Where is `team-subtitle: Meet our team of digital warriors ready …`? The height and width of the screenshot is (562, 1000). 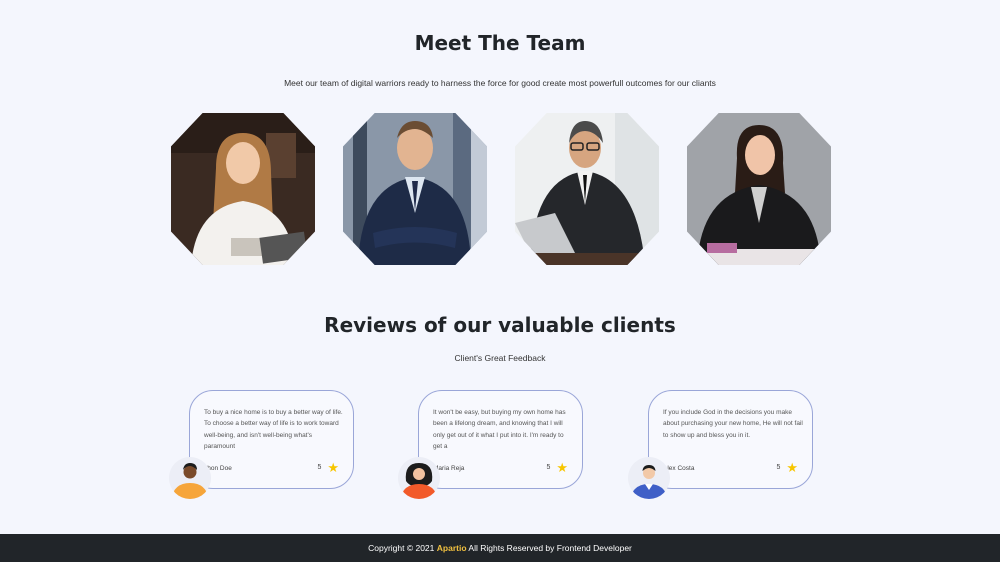 team-subtitle: Meet our team of digital warriors ready … is located at coordinates (500, 83).